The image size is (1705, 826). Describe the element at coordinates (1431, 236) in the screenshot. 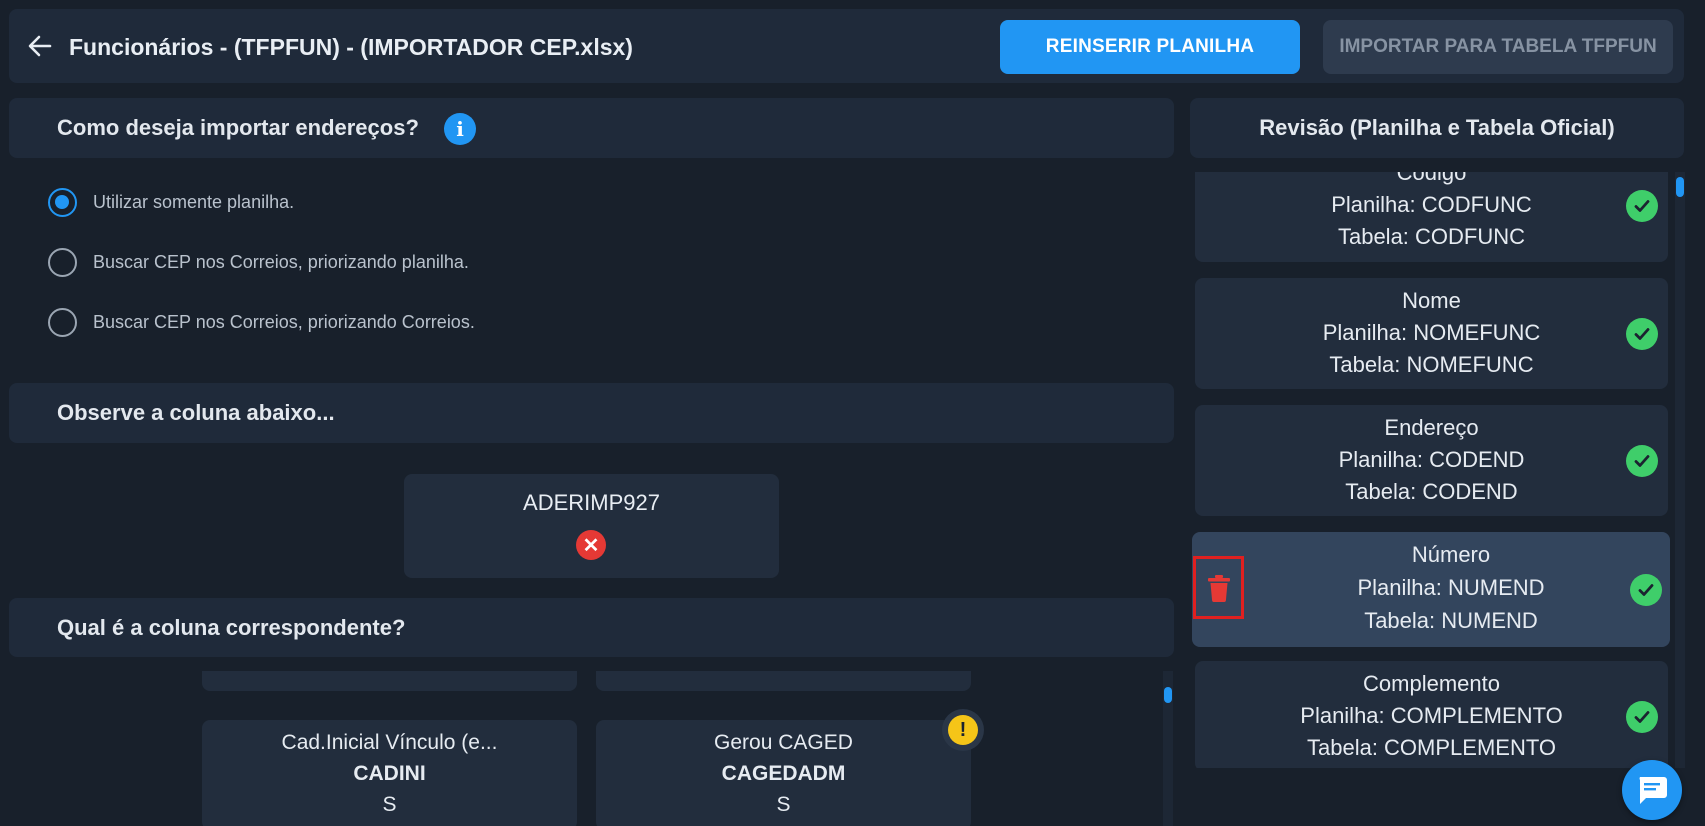

I see `review-item-table: Tabela: CODFUNC` at that location.